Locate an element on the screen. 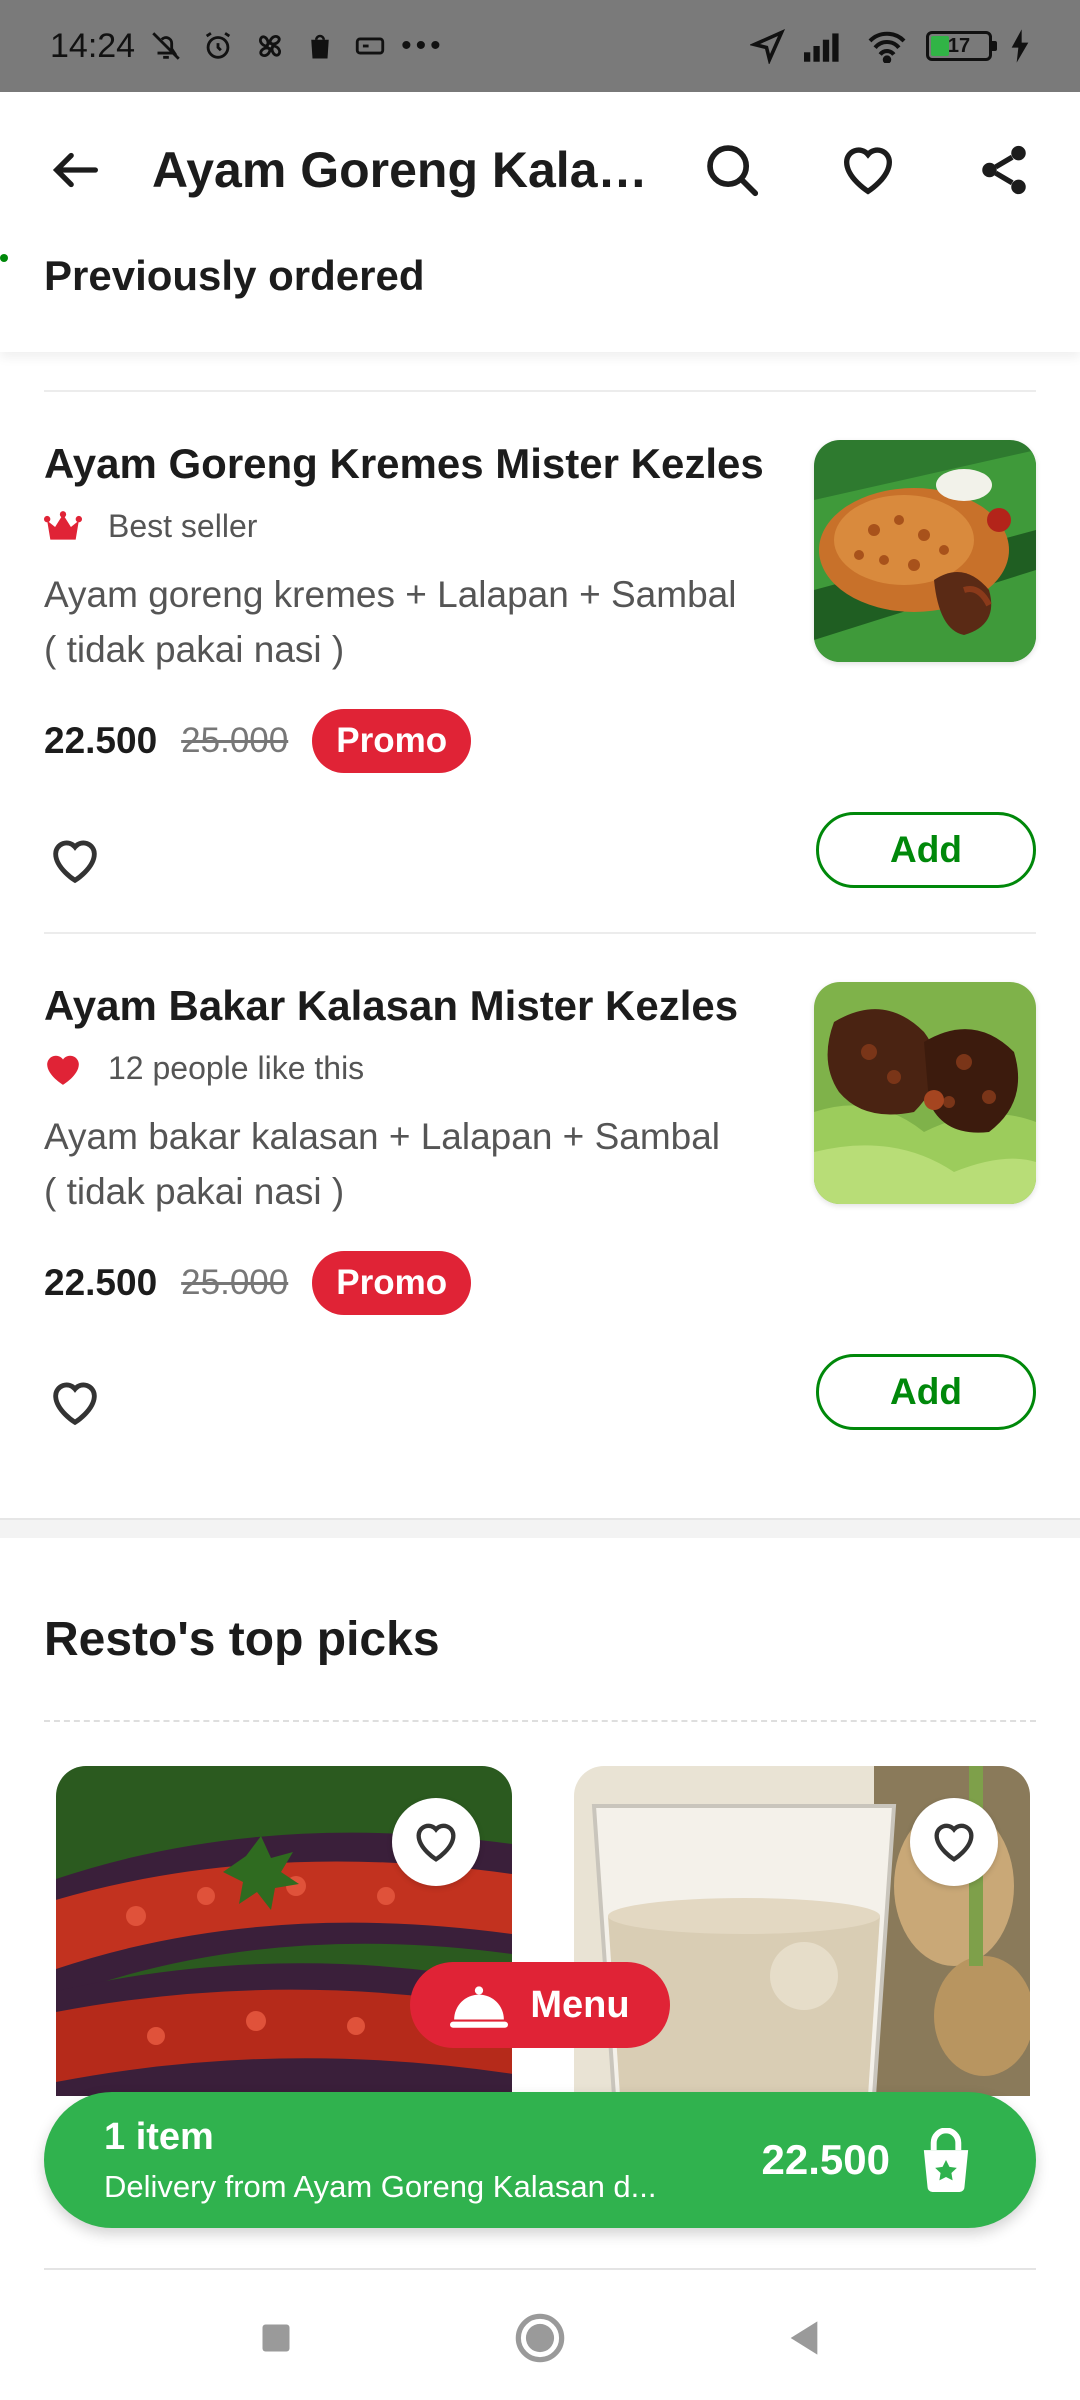 The height and width of the screenshot is (2400, 1080). alarm-icon is located at coordinates (218, 45).